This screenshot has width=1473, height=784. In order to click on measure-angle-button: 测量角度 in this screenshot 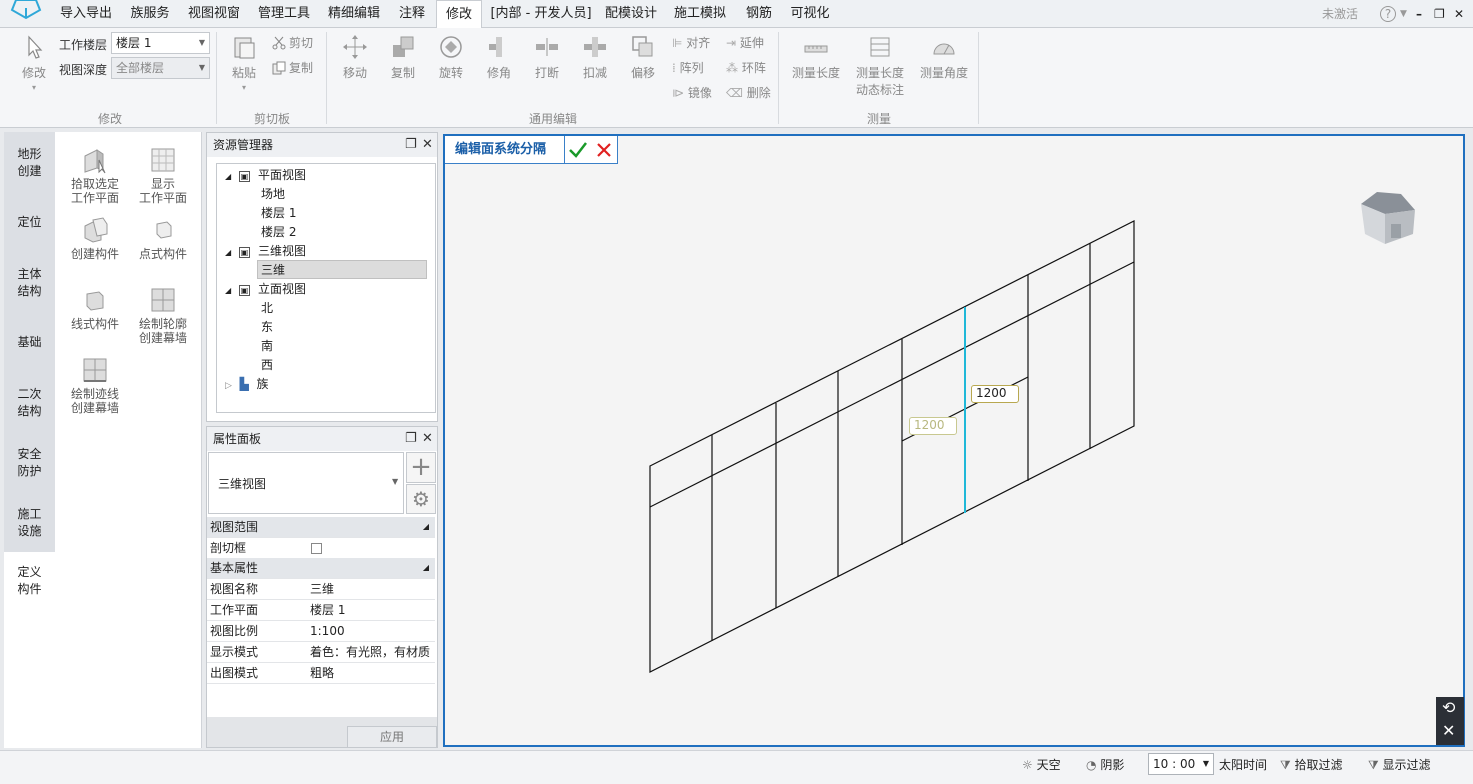, I will do `click(944, 57)`.